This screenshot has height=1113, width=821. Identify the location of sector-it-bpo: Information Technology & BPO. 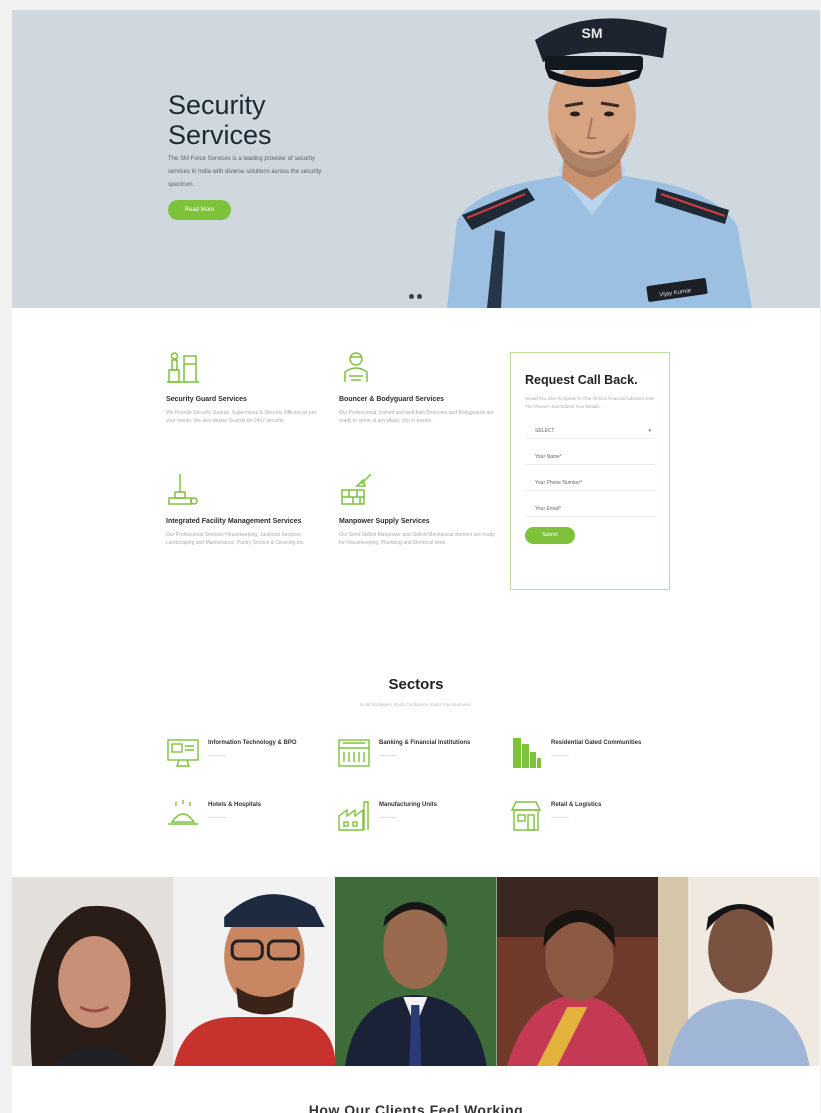
(246, 753).